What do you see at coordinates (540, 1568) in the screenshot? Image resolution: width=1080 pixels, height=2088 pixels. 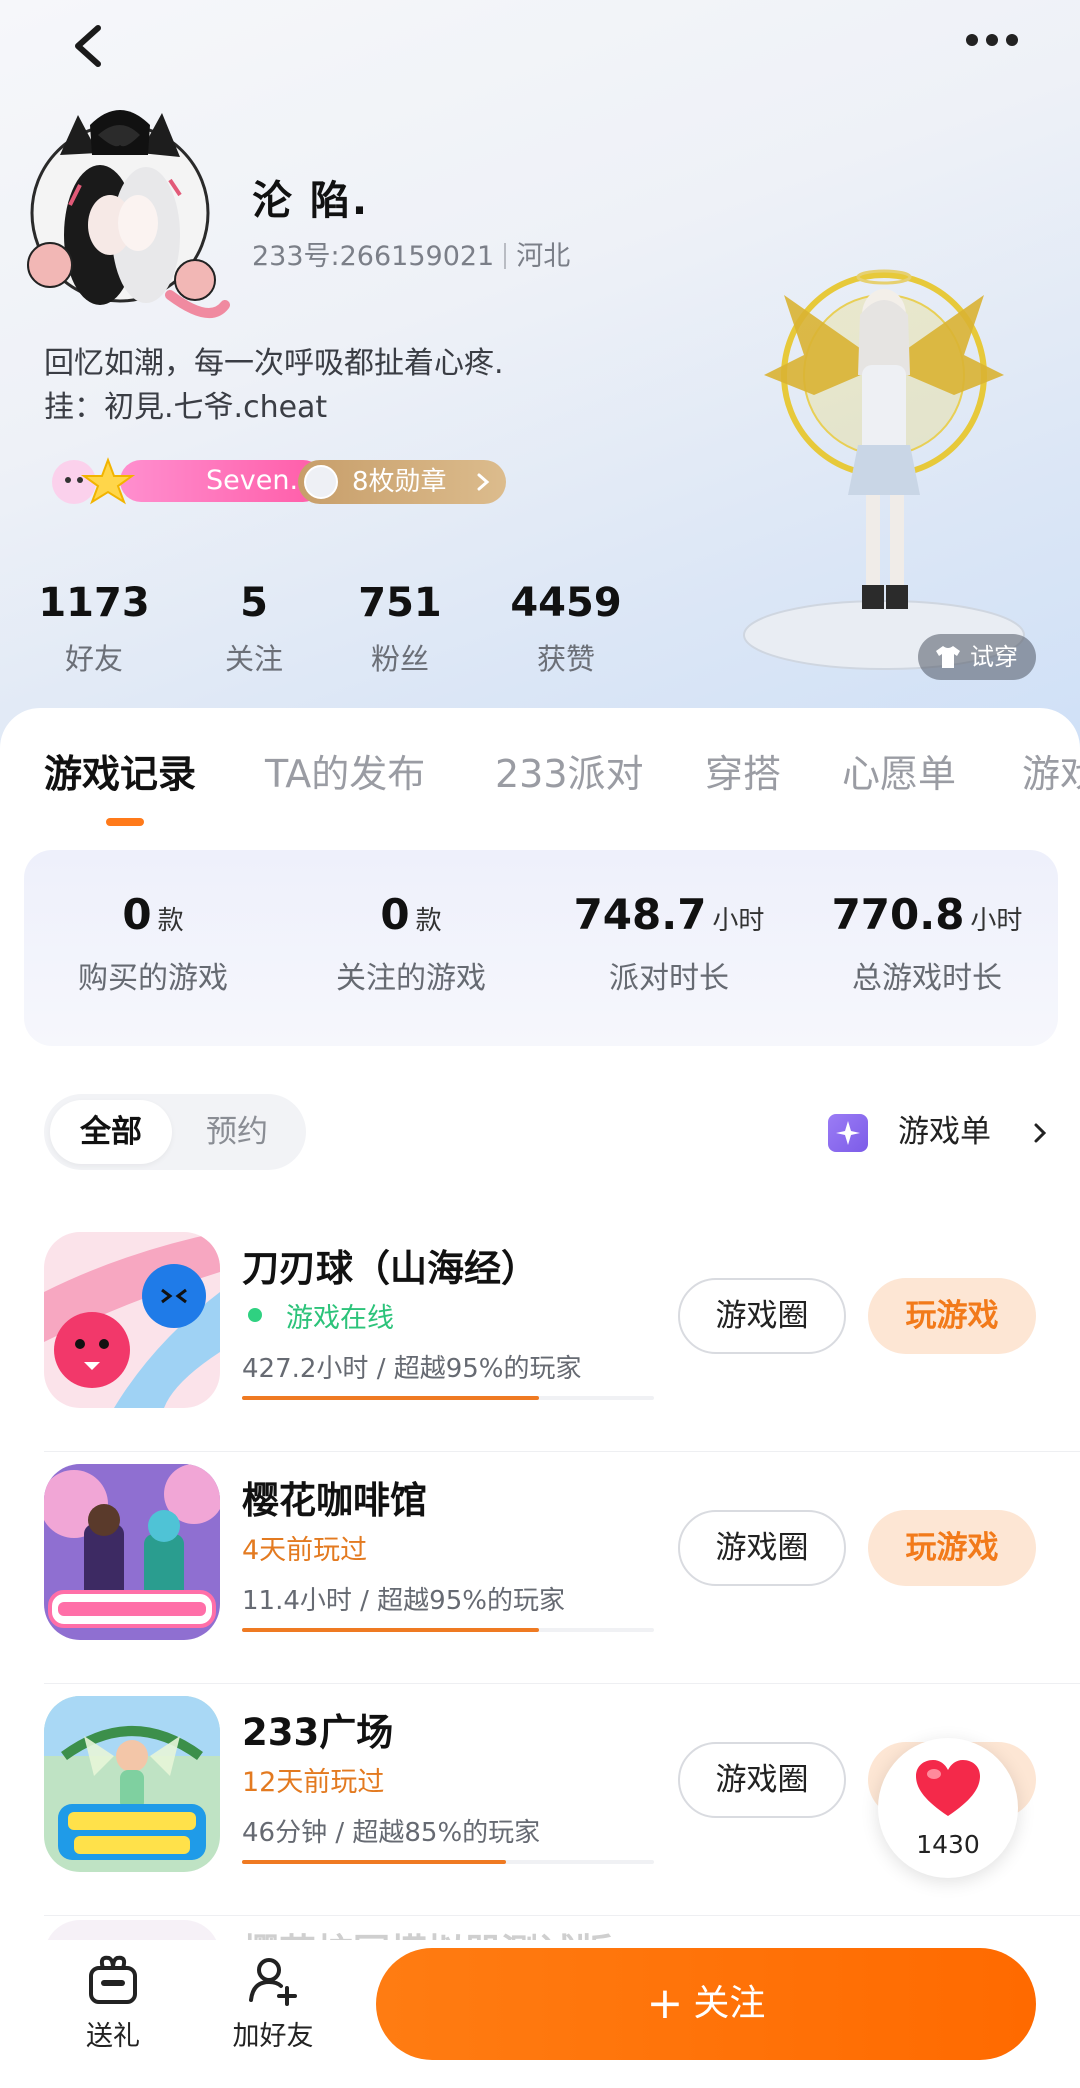 I see `game-row: 樱花咖啡馆 4天前玩过 11.4小时 / 超越95%的玩家 游戏圈 玩游戏` at bounding box center [540, 1568].